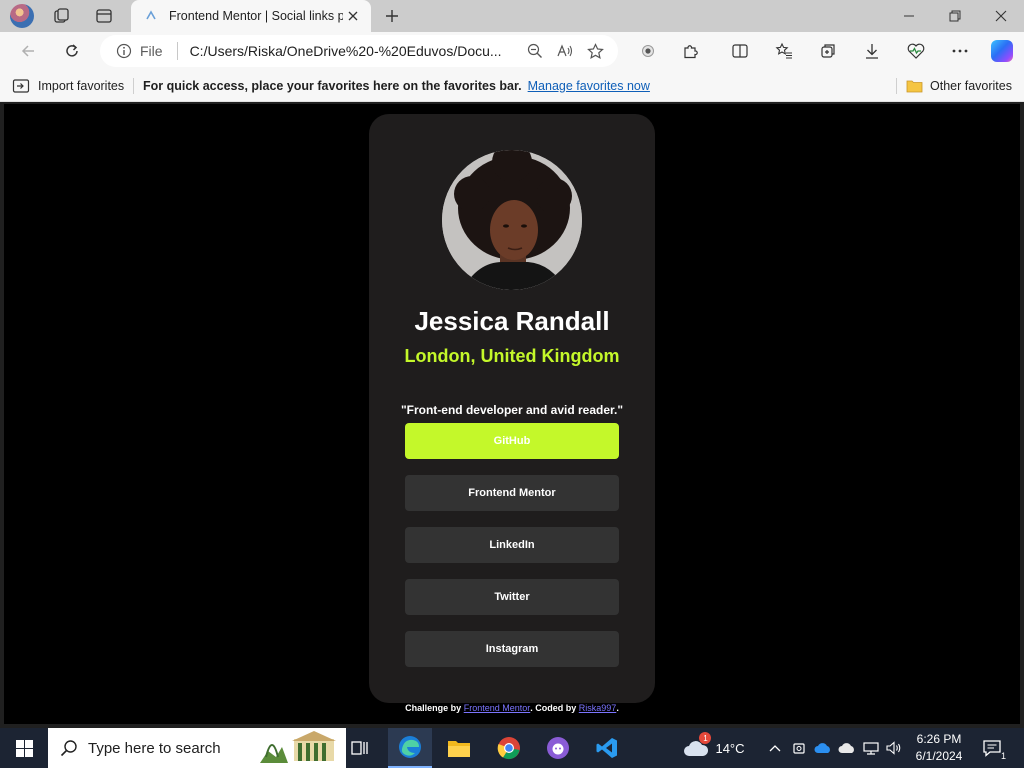 Image resolution: width=1024 pixels, height=768 pixels. I want to click on tab-actions-button, so click(104, 16).